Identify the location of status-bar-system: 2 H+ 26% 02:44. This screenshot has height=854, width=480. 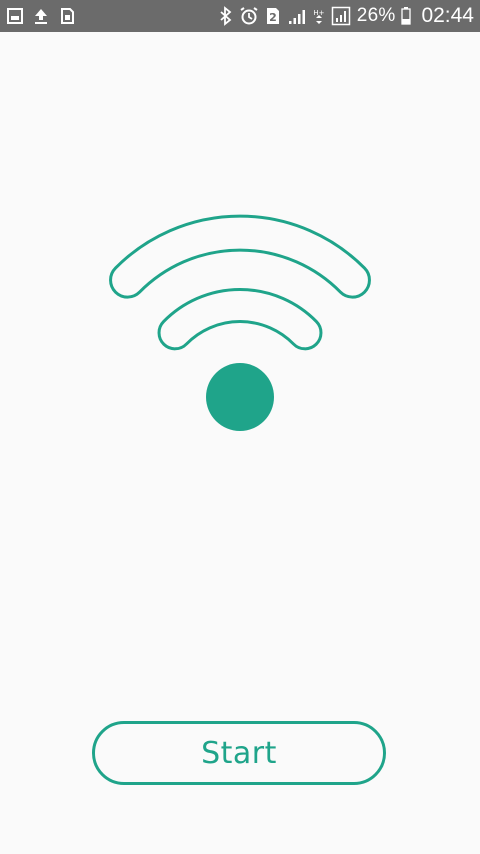
(346, 16).